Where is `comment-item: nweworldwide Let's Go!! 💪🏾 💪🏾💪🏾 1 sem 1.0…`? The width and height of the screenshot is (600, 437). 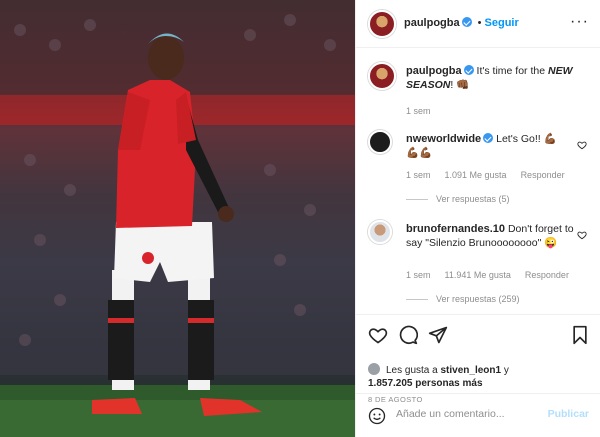
comment-item: nweworldwide Let's Go!! 💪🏾 💪🏾💪🏾 1 sem 1.0… is located at coordinates (480, 170).